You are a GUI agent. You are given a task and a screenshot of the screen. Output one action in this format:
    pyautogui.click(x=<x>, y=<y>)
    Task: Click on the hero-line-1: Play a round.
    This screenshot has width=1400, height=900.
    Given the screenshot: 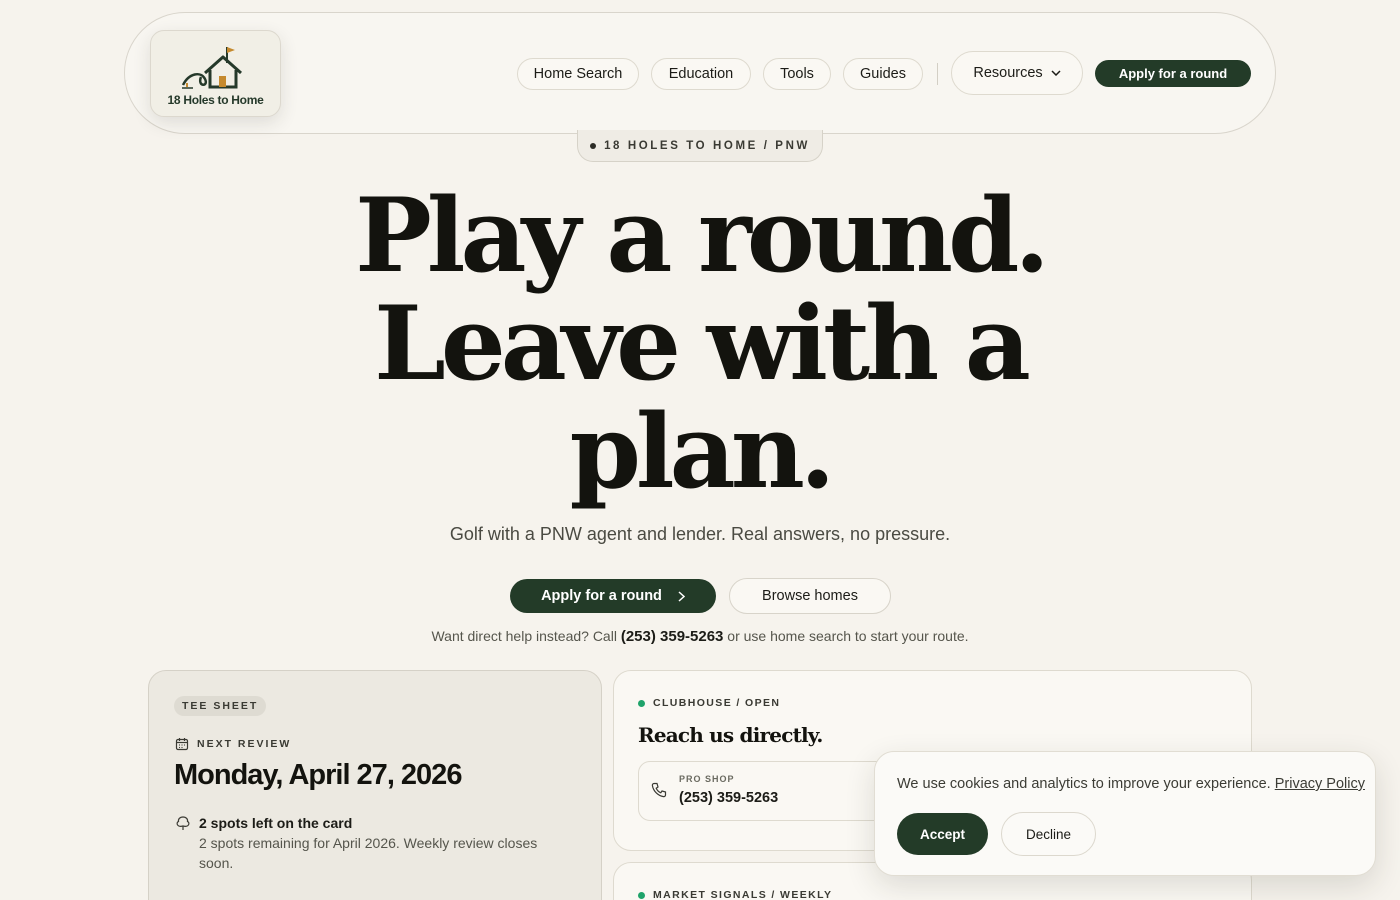 What is the action you would take?
    pyautogui.click(x=702, y=236)
    